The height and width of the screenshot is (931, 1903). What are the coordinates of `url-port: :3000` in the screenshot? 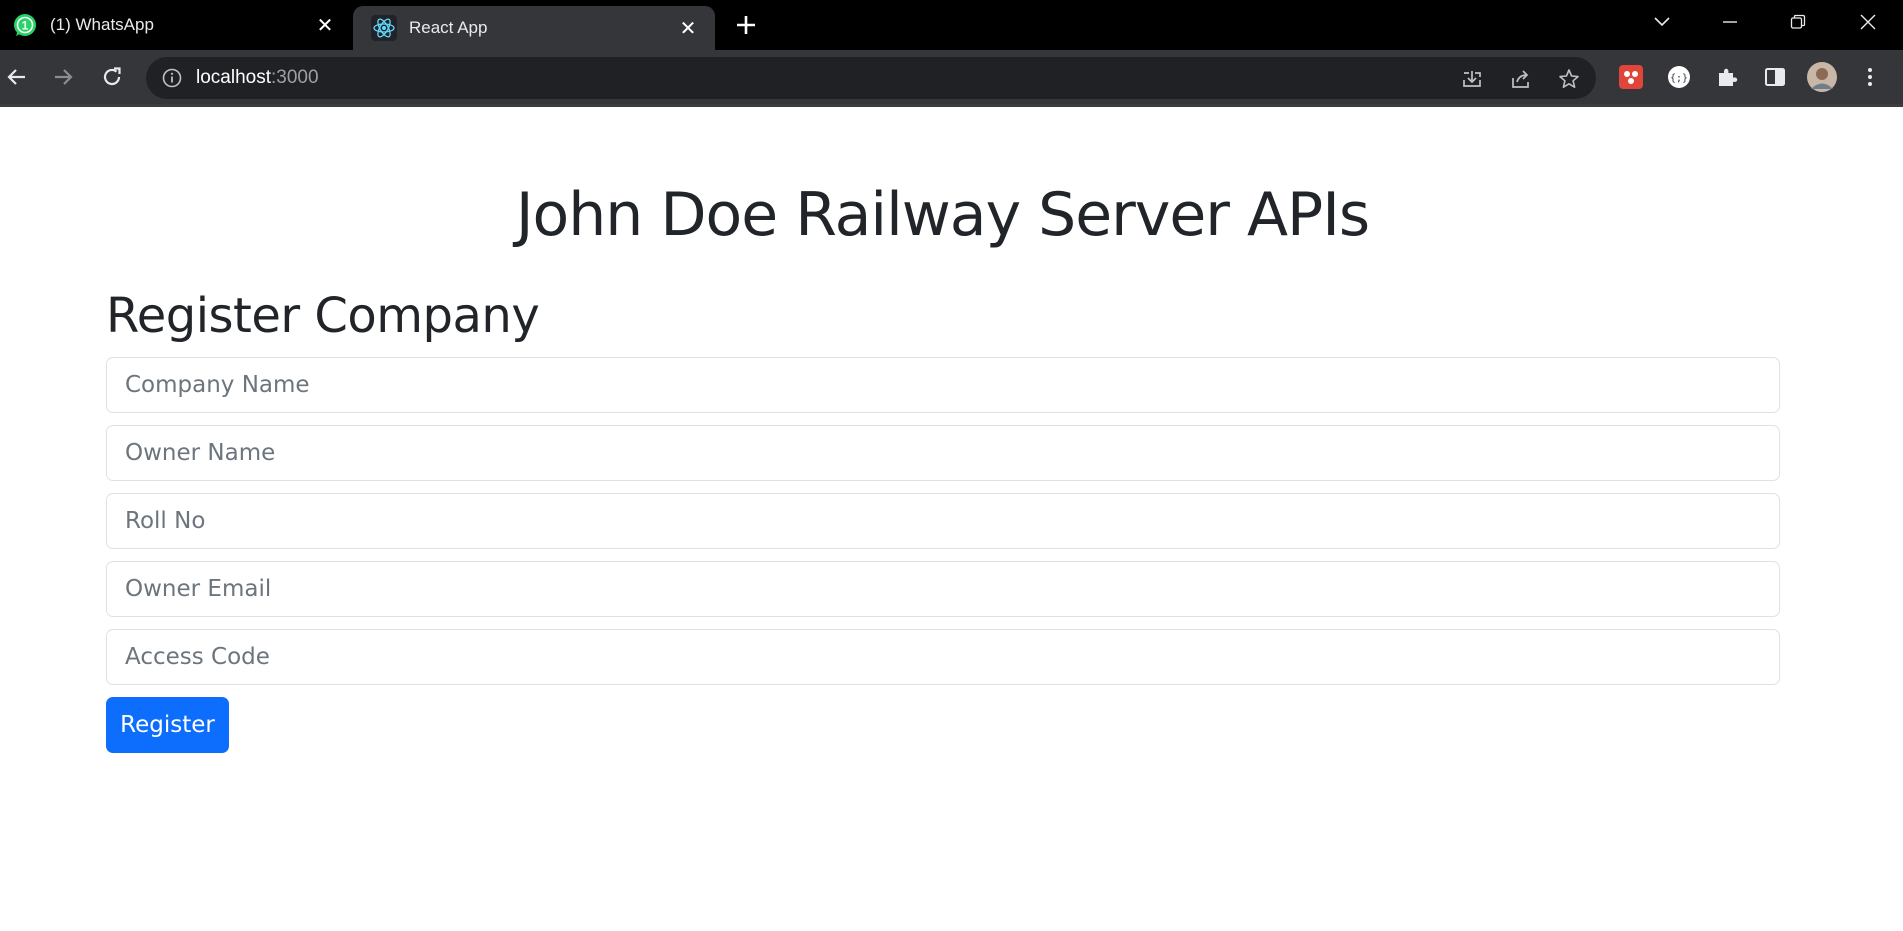 It's located at (295, 77).